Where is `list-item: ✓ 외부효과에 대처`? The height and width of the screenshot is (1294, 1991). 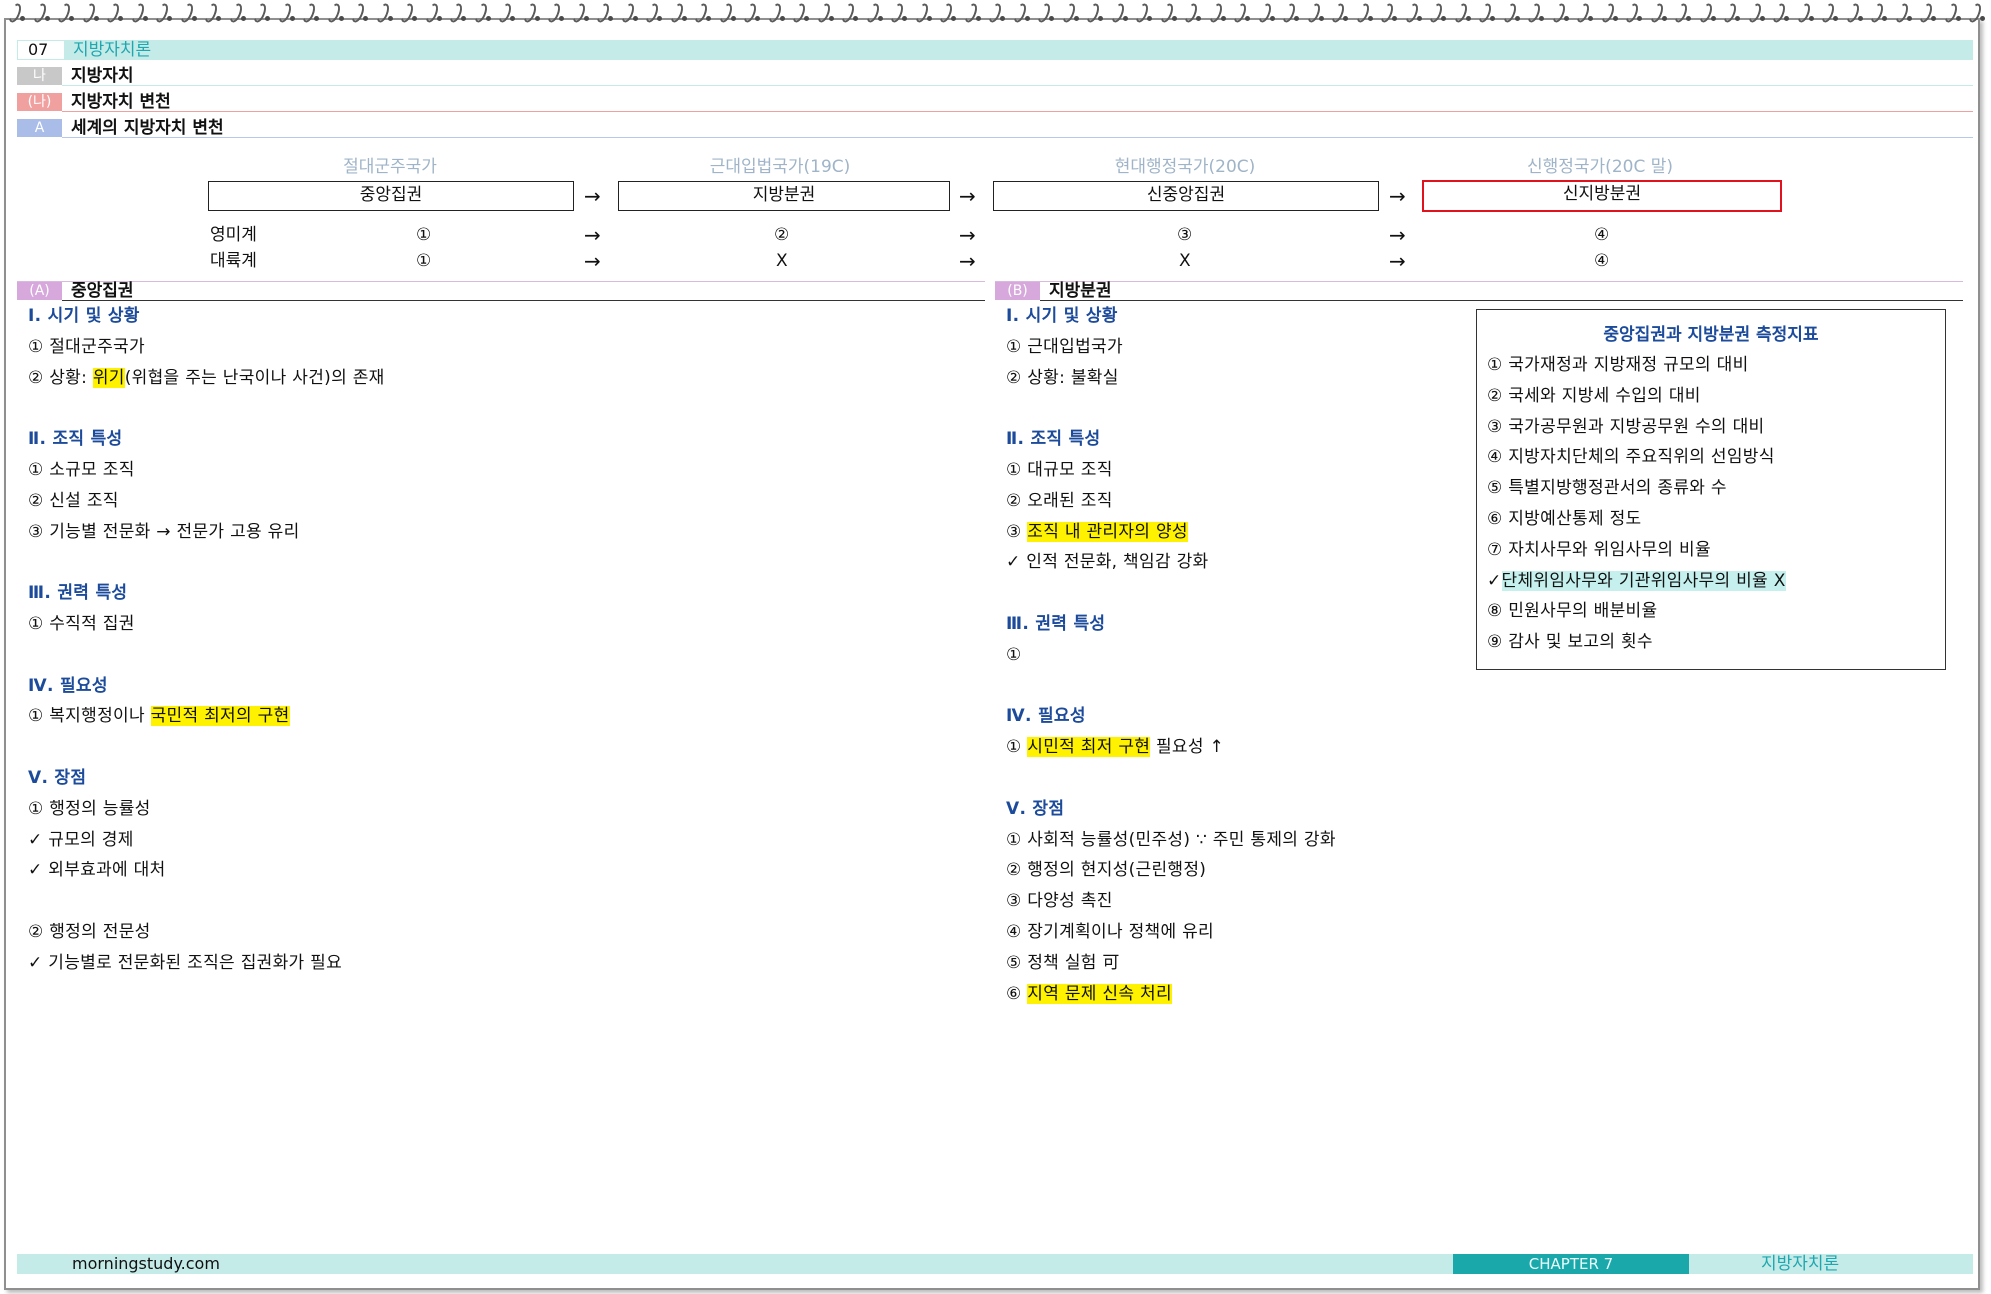
list-item: ✓ 외부효과에 대처 is located at coordinates (97, 870).